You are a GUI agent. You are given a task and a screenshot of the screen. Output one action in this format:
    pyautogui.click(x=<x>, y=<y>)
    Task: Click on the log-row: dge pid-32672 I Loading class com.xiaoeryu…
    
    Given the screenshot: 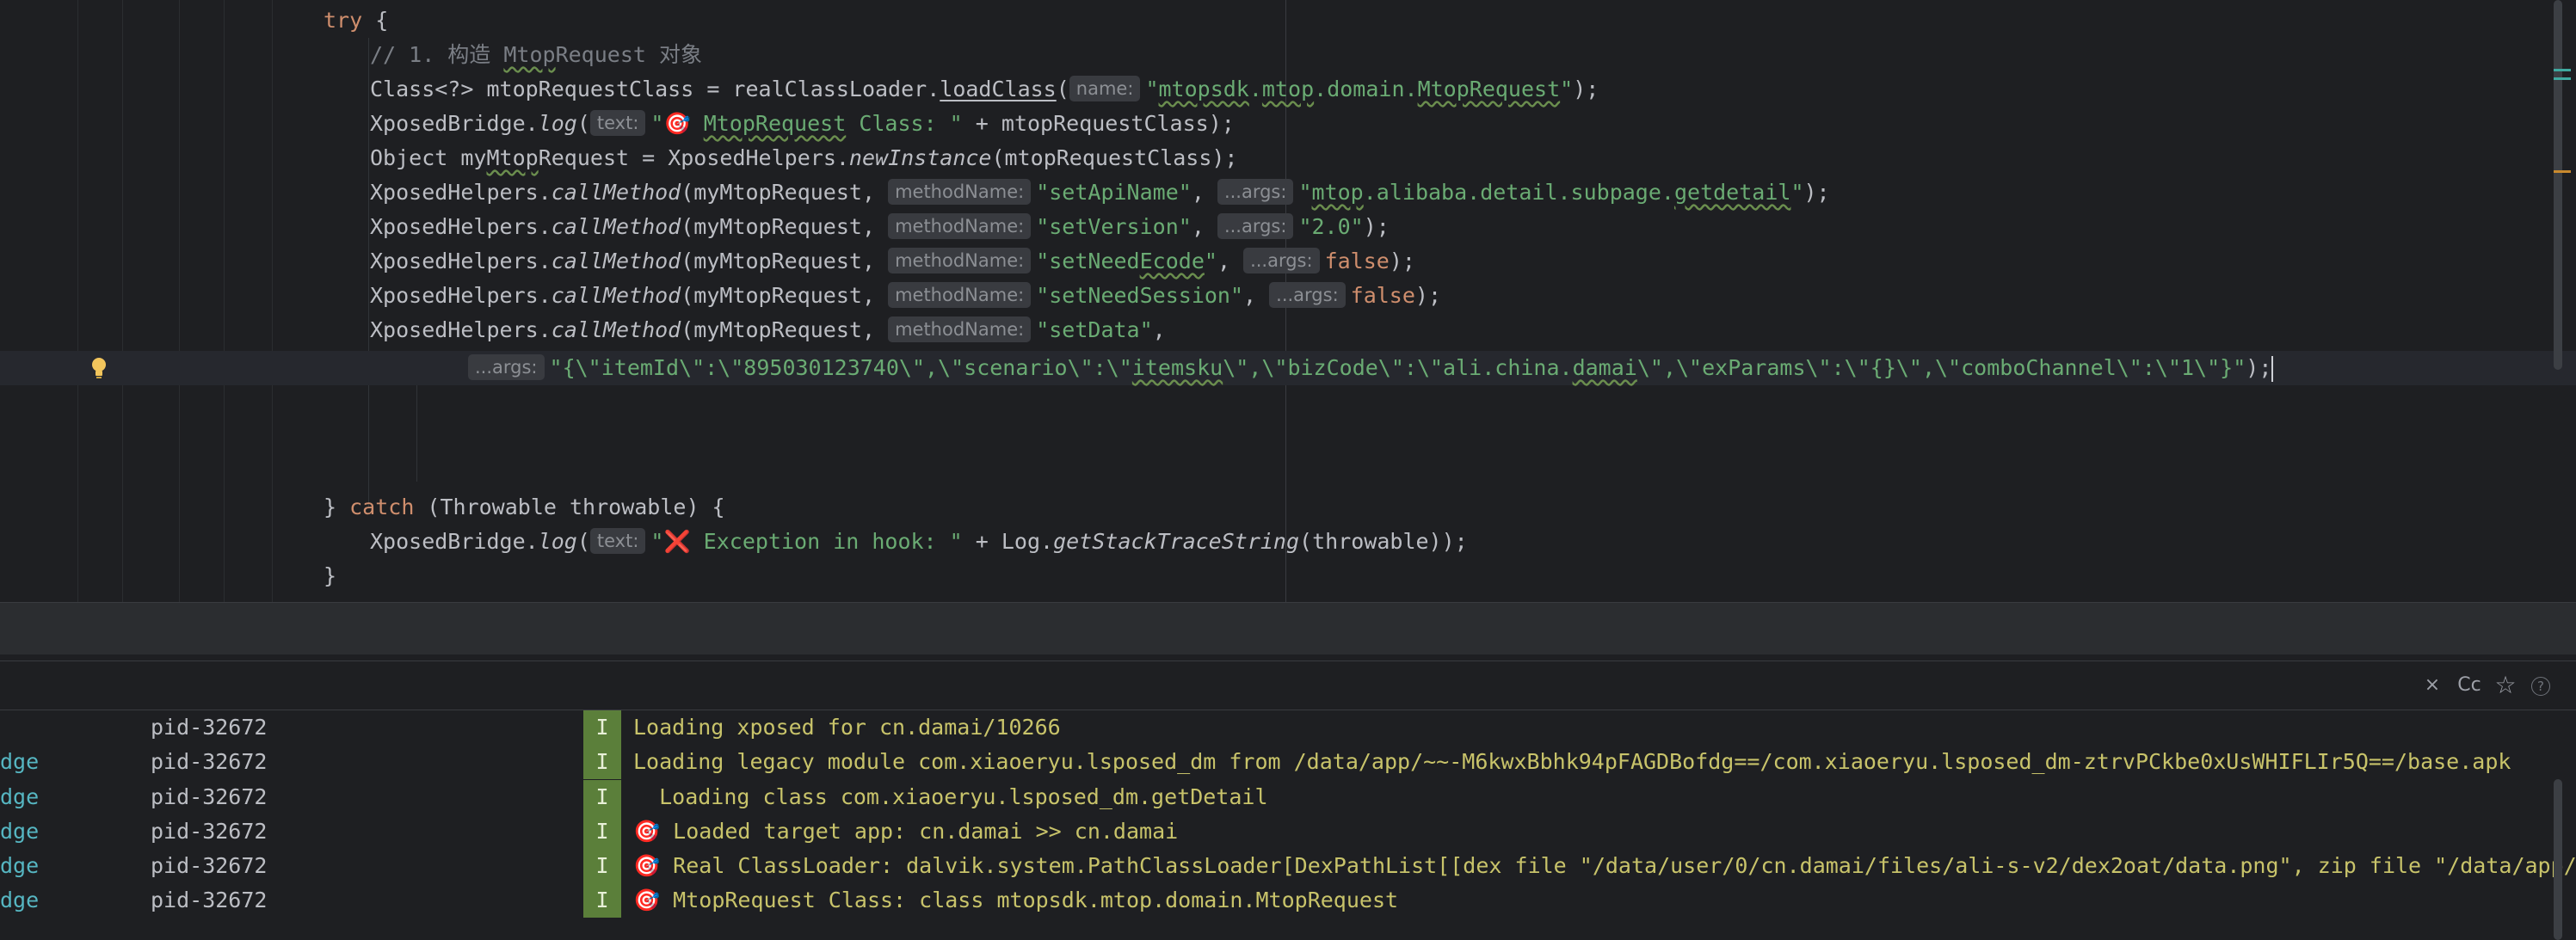 What is the action you would take?
    pyautogui.click(x=1288, y=797)
    